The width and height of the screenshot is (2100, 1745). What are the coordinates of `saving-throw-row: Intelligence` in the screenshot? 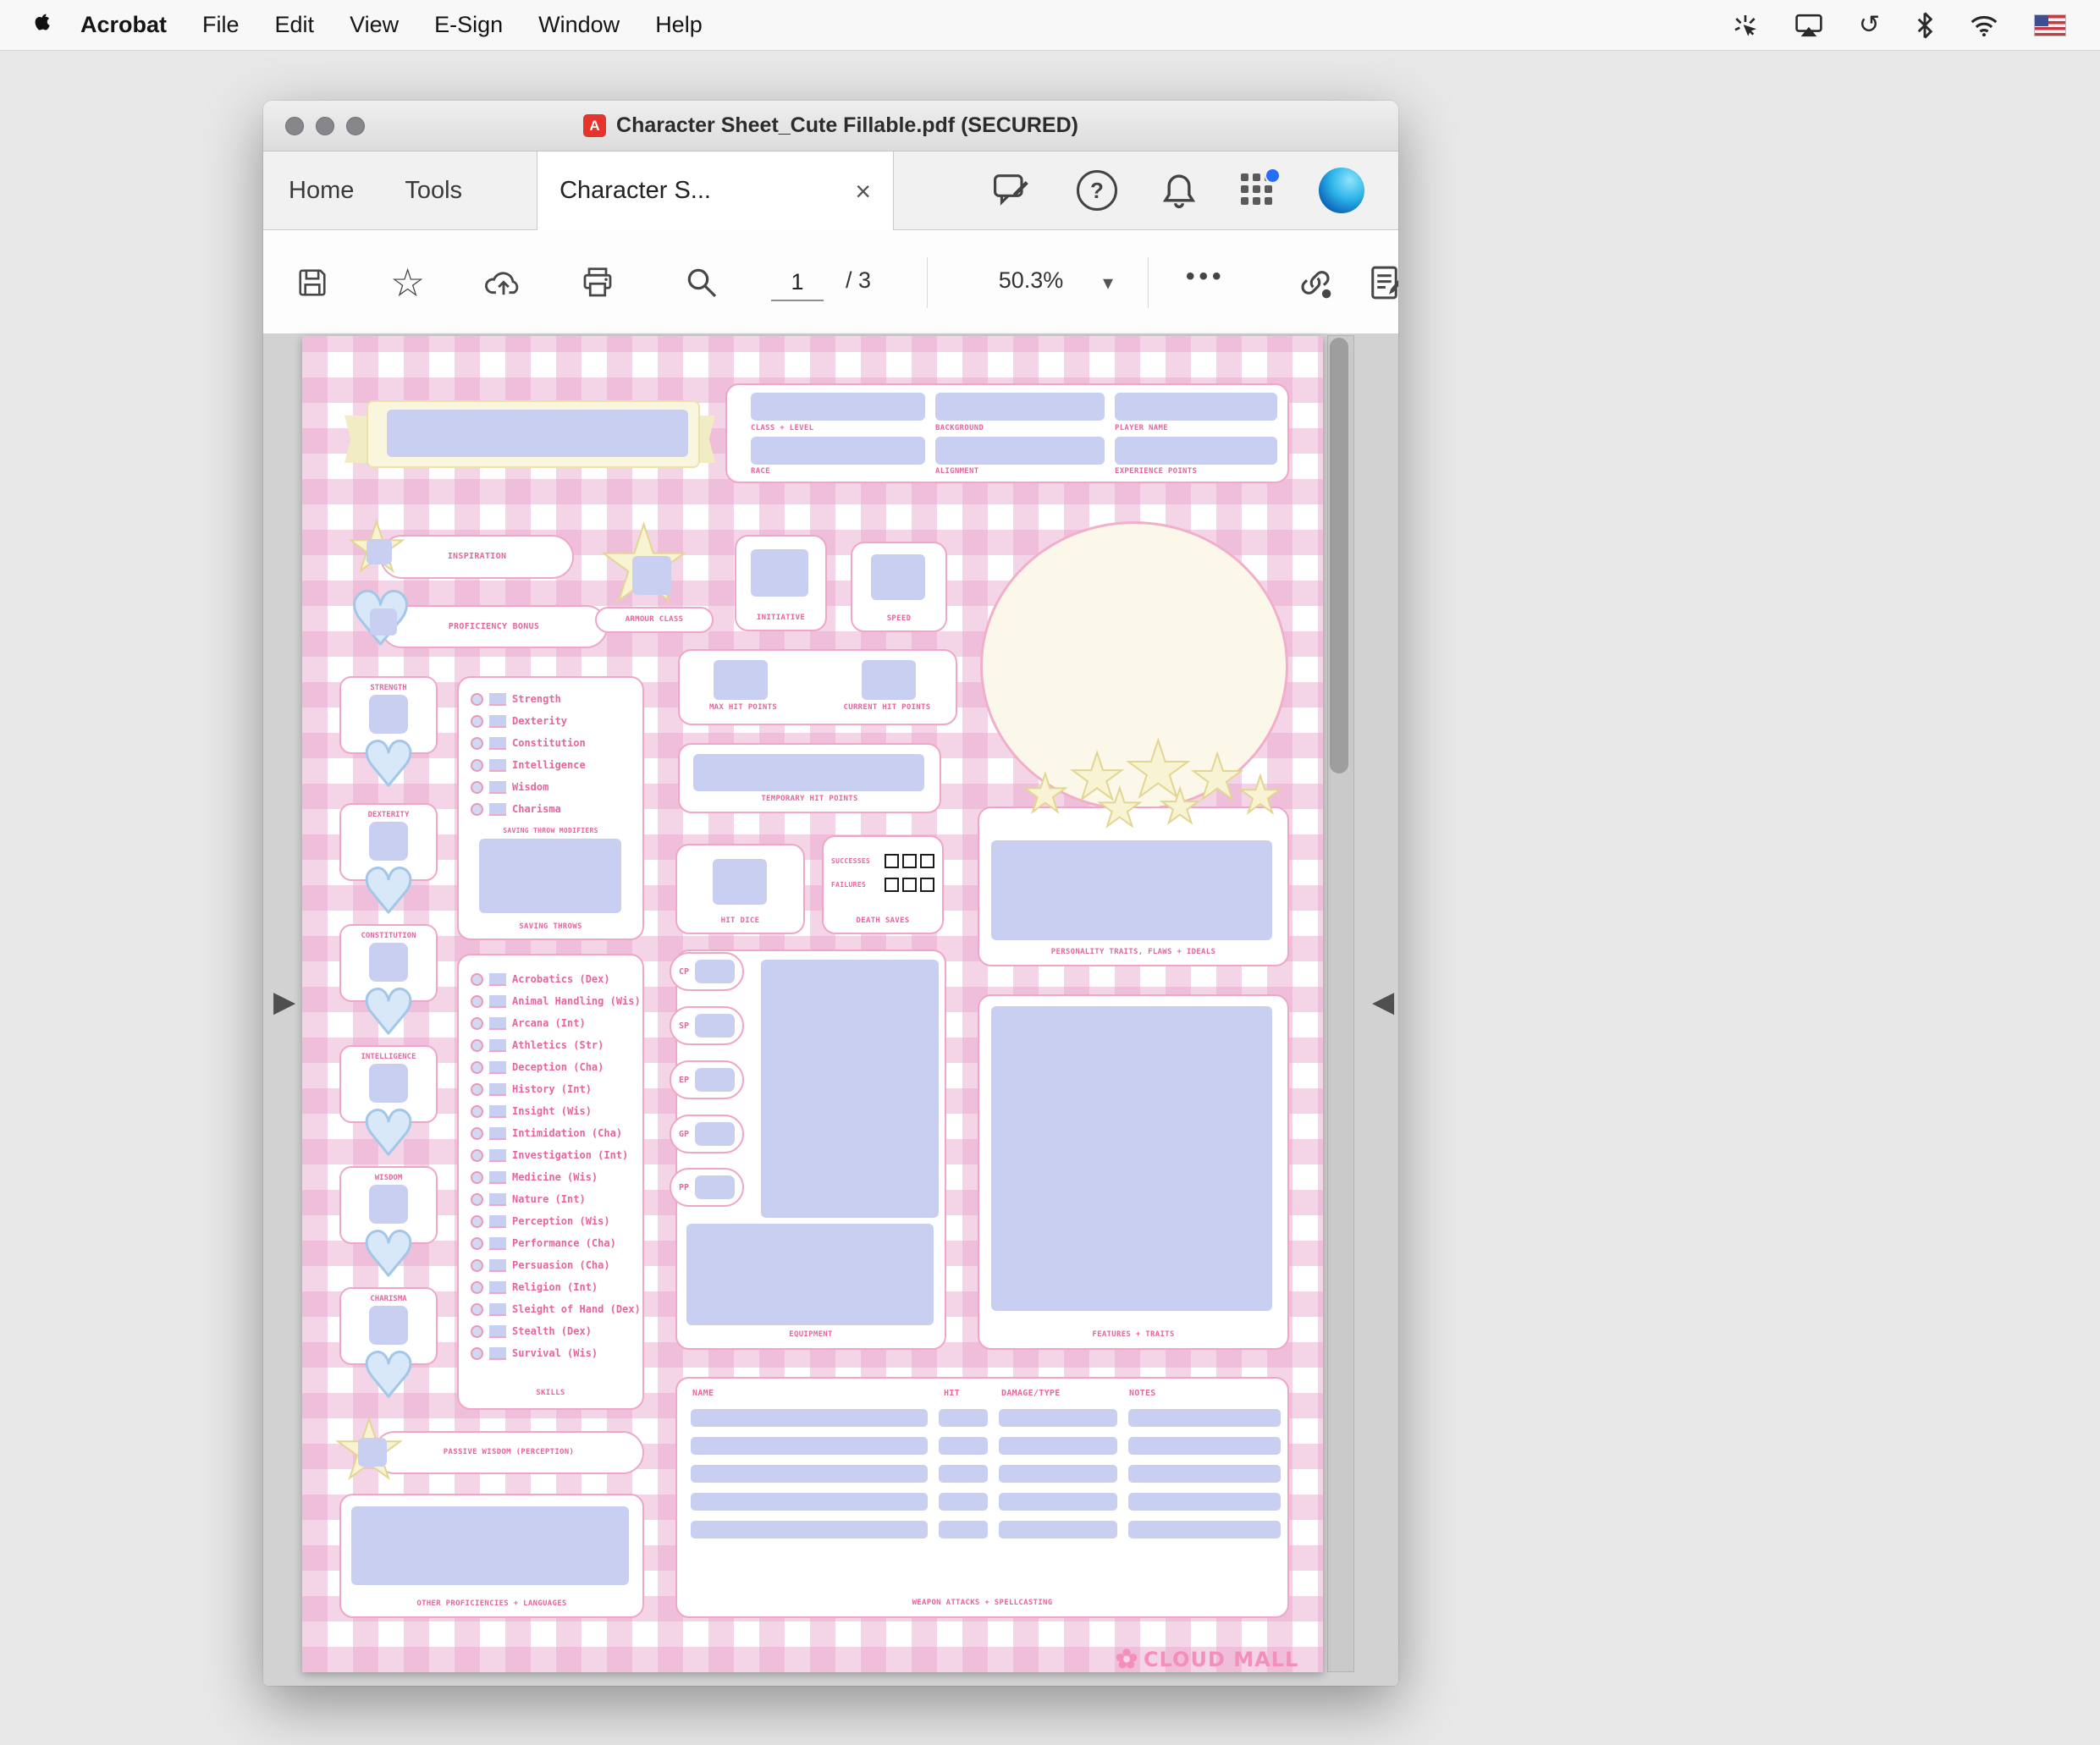 It's located at (554, 765).